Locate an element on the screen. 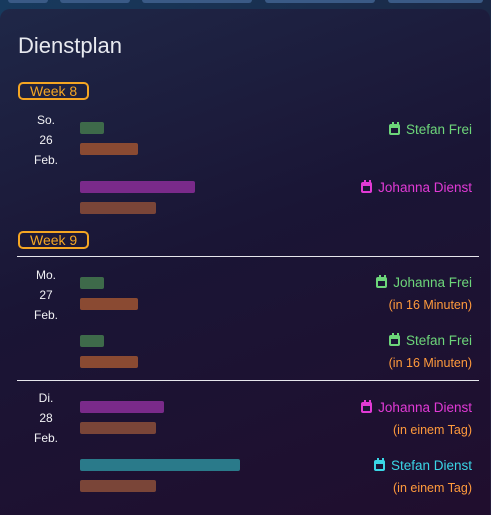  day-number: 26 is located at coordinates (46, 140).